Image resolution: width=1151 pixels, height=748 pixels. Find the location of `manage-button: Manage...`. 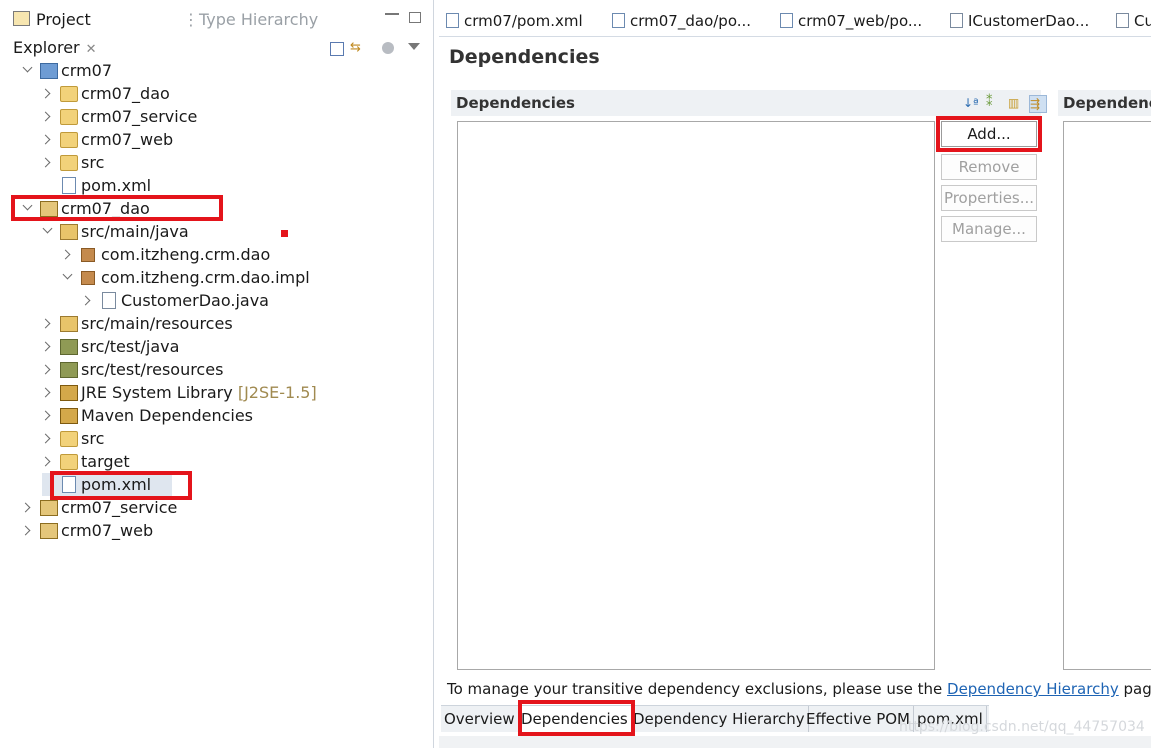

manage-button: Manage... is located at coordinates (989, 229).